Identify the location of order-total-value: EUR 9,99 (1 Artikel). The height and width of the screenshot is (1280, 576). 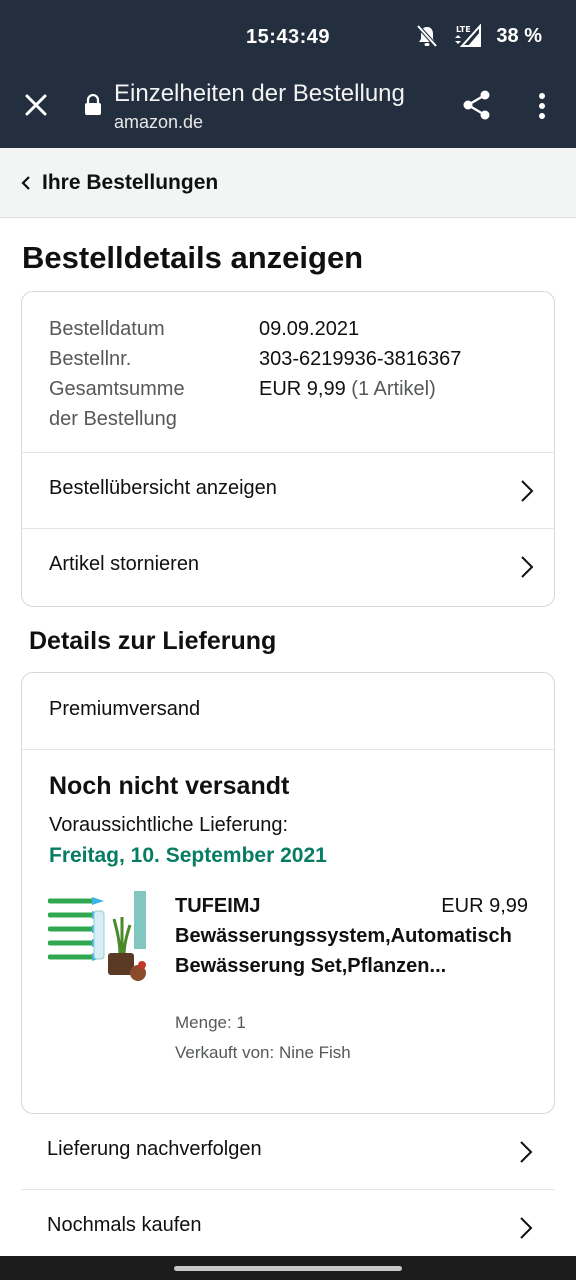
(347, 389).